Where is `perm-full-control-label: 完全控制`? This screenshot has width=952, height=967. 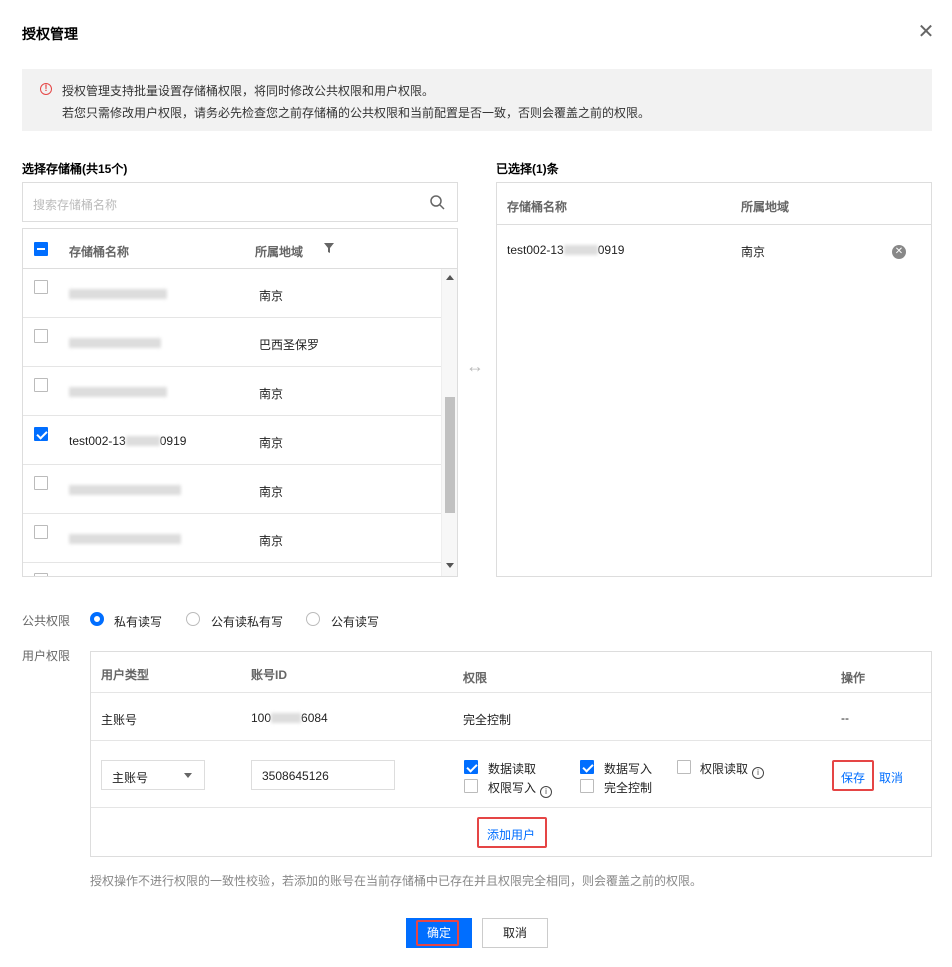 perm-full-control-label: 完全控制 is located at coordinates (628, 787).